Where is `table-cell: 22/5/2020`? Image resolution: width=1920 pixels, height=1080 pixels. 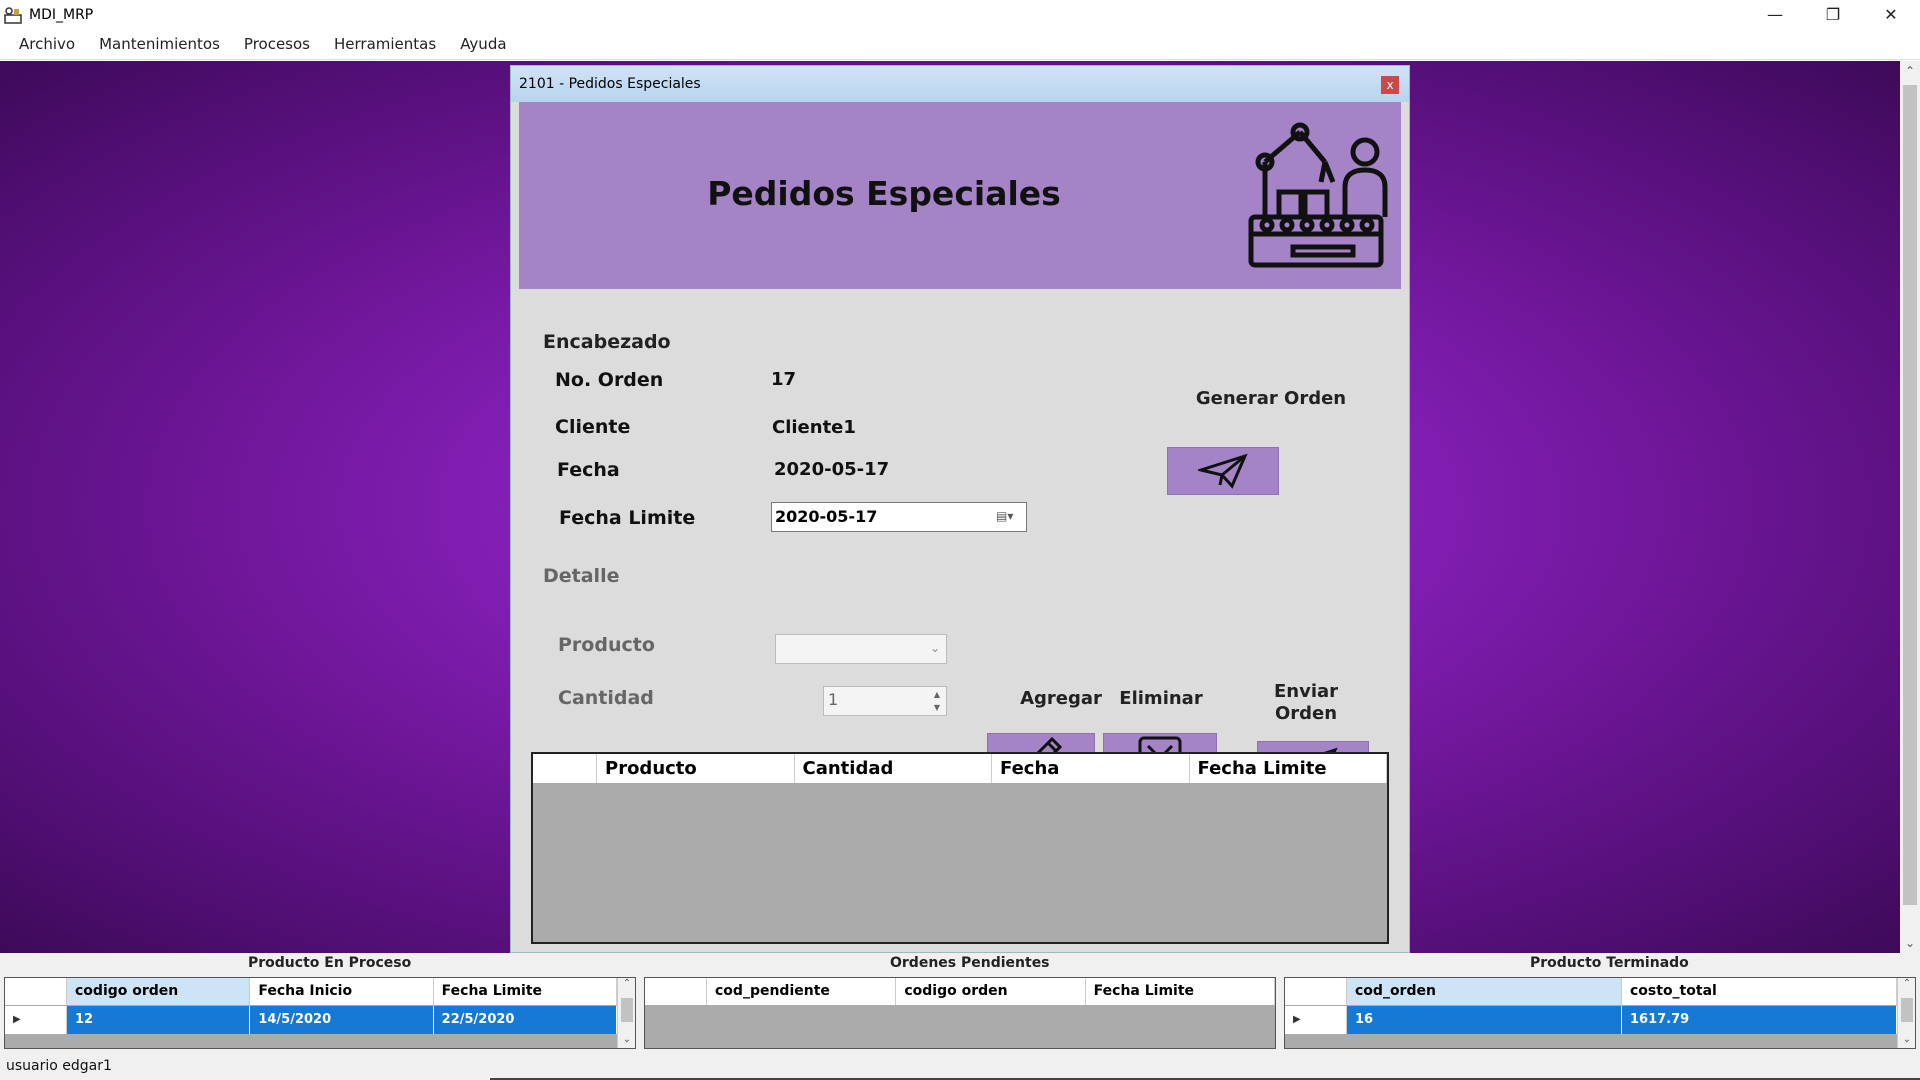
table-cell: 22/5/2020 is located at coordinates (525, 1020).